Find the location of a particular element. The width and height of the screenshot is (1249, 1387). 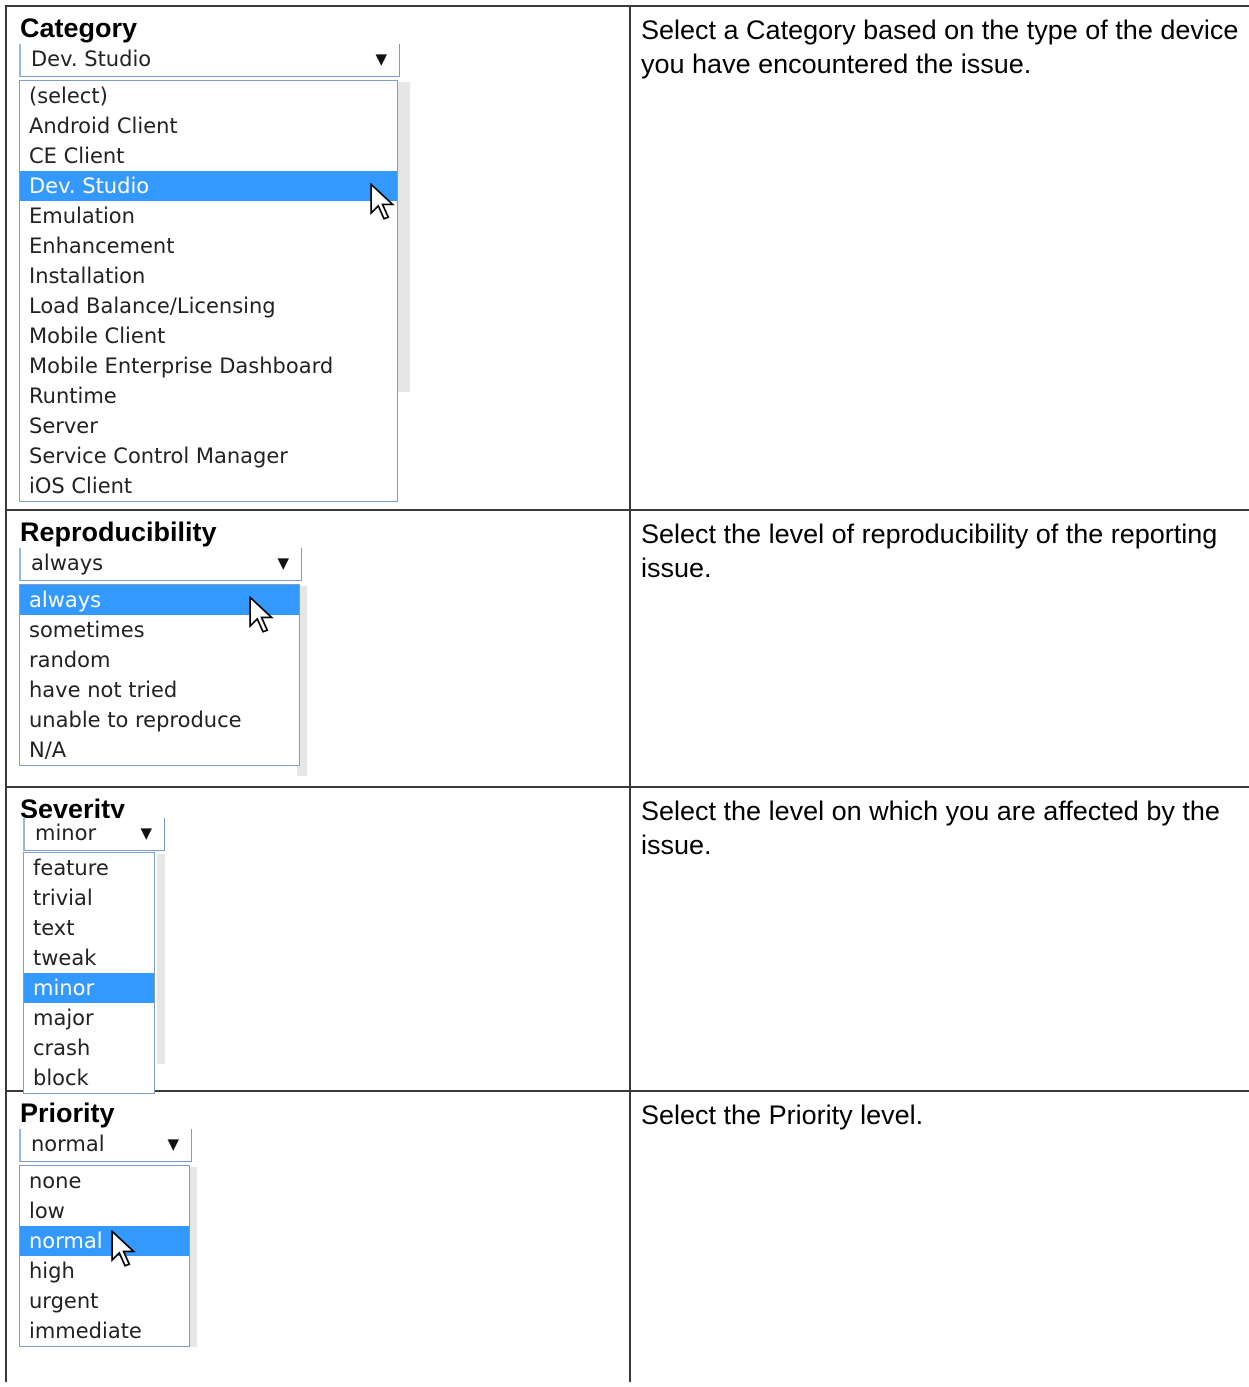

list-item: (select) is located at coordinates (208, 96).